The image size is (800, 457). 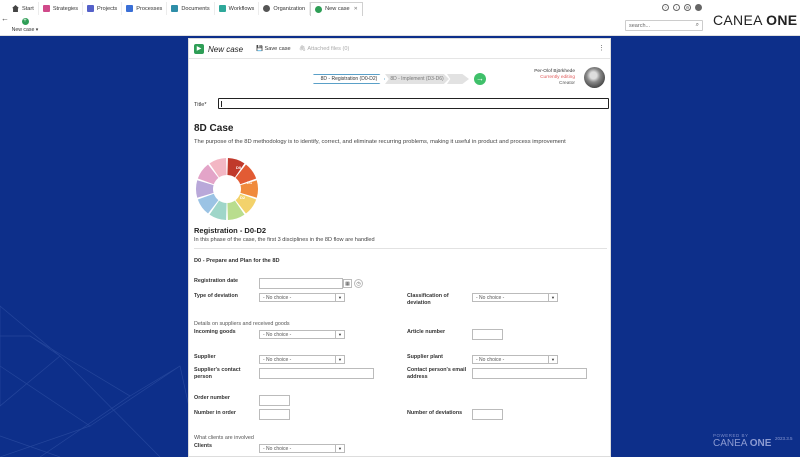 What do you see at coordinates (303, 49) in the screenshot?
I see `paperclip-icon: 🖇` at bounding box center [303, 49].